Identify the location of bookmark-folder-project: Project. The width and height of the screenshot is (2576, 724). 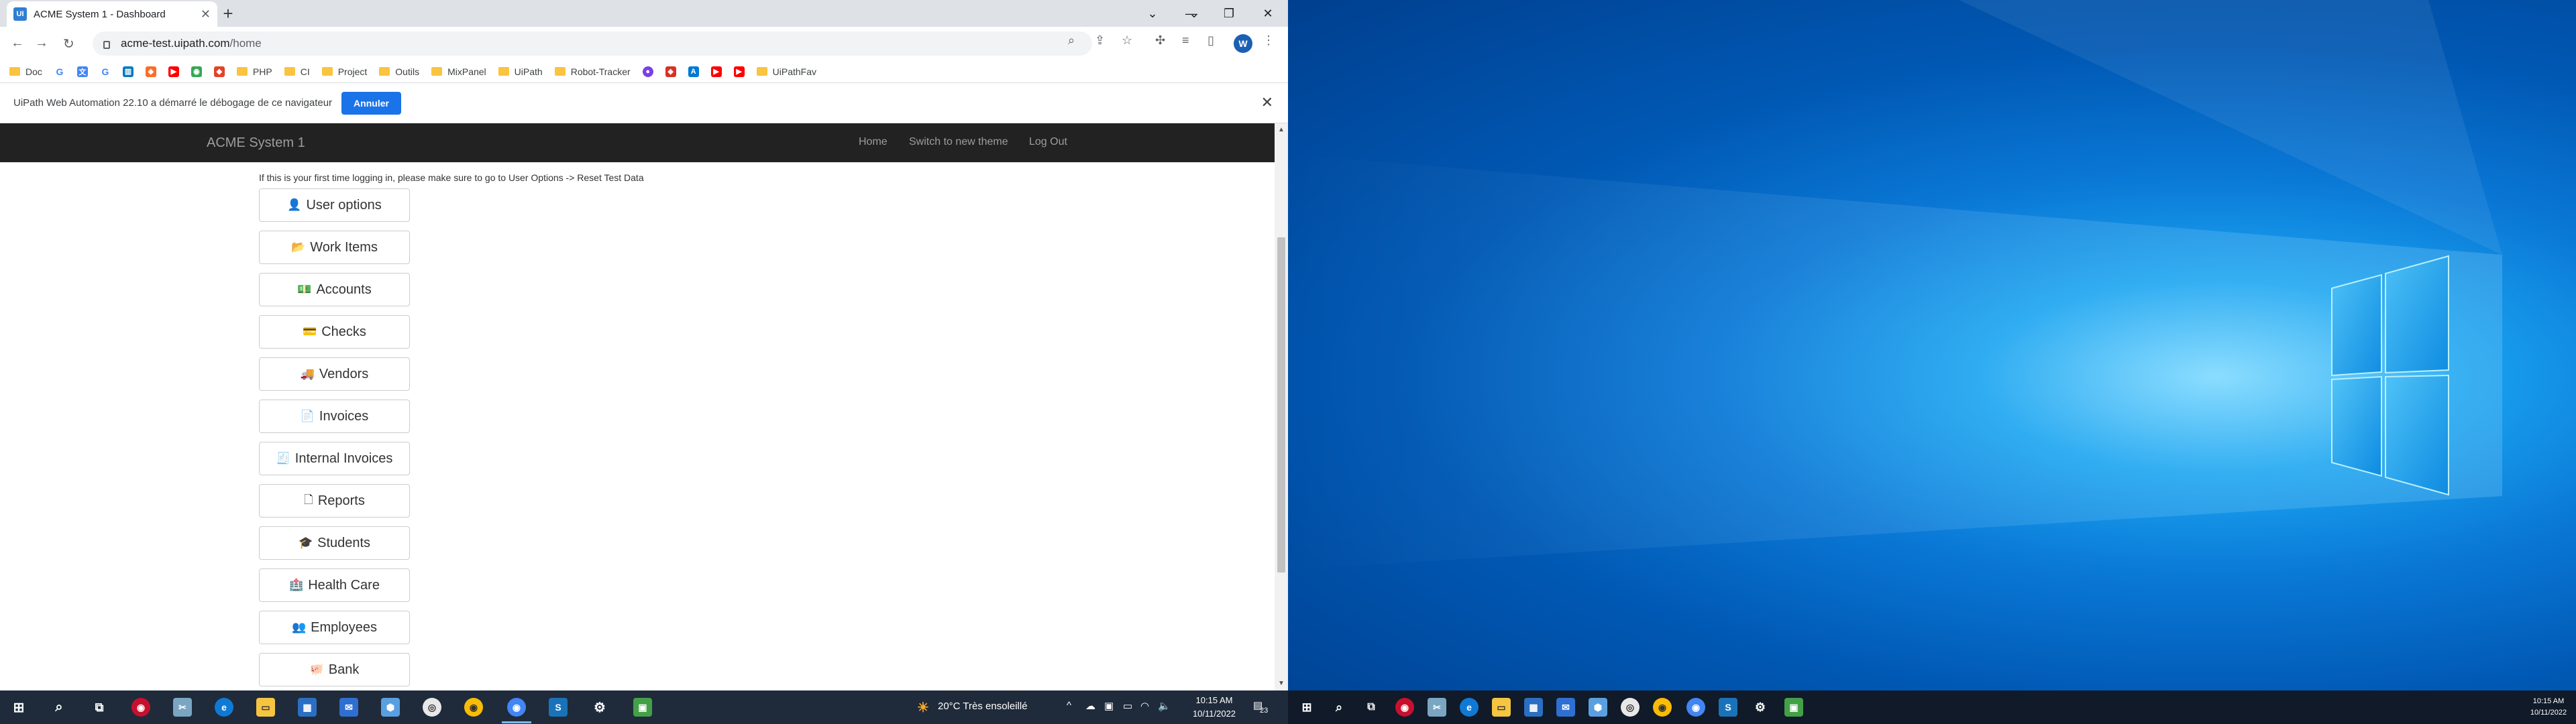
(344, 71).